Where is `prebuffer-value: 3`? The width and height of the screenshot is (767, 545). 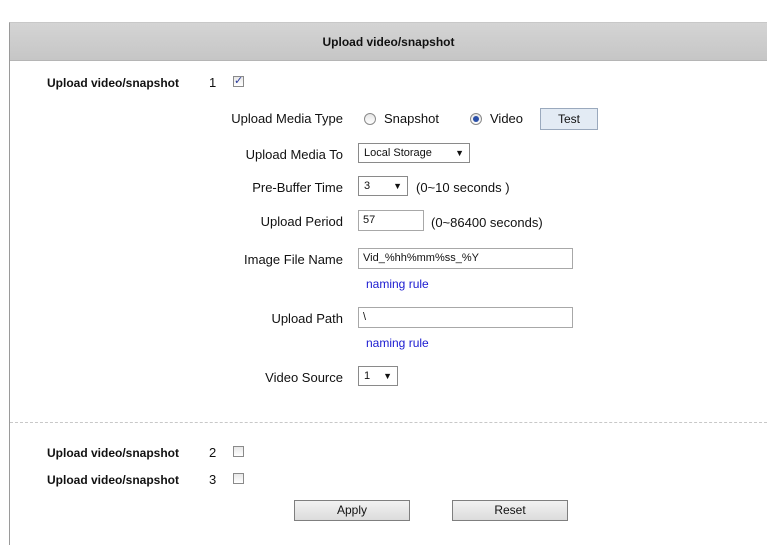
prebuffer-value: 3 is located at coordinates (367, 186).